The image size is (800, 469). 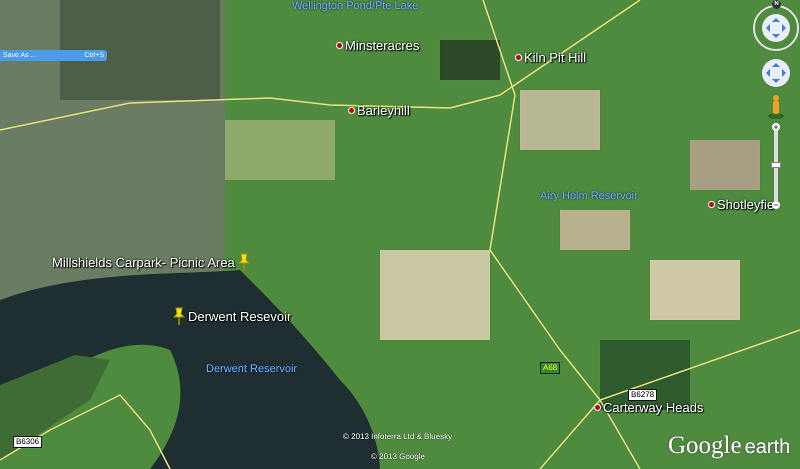 I want to click on place-label: Shotleyfie, so click(x=745, y=204).